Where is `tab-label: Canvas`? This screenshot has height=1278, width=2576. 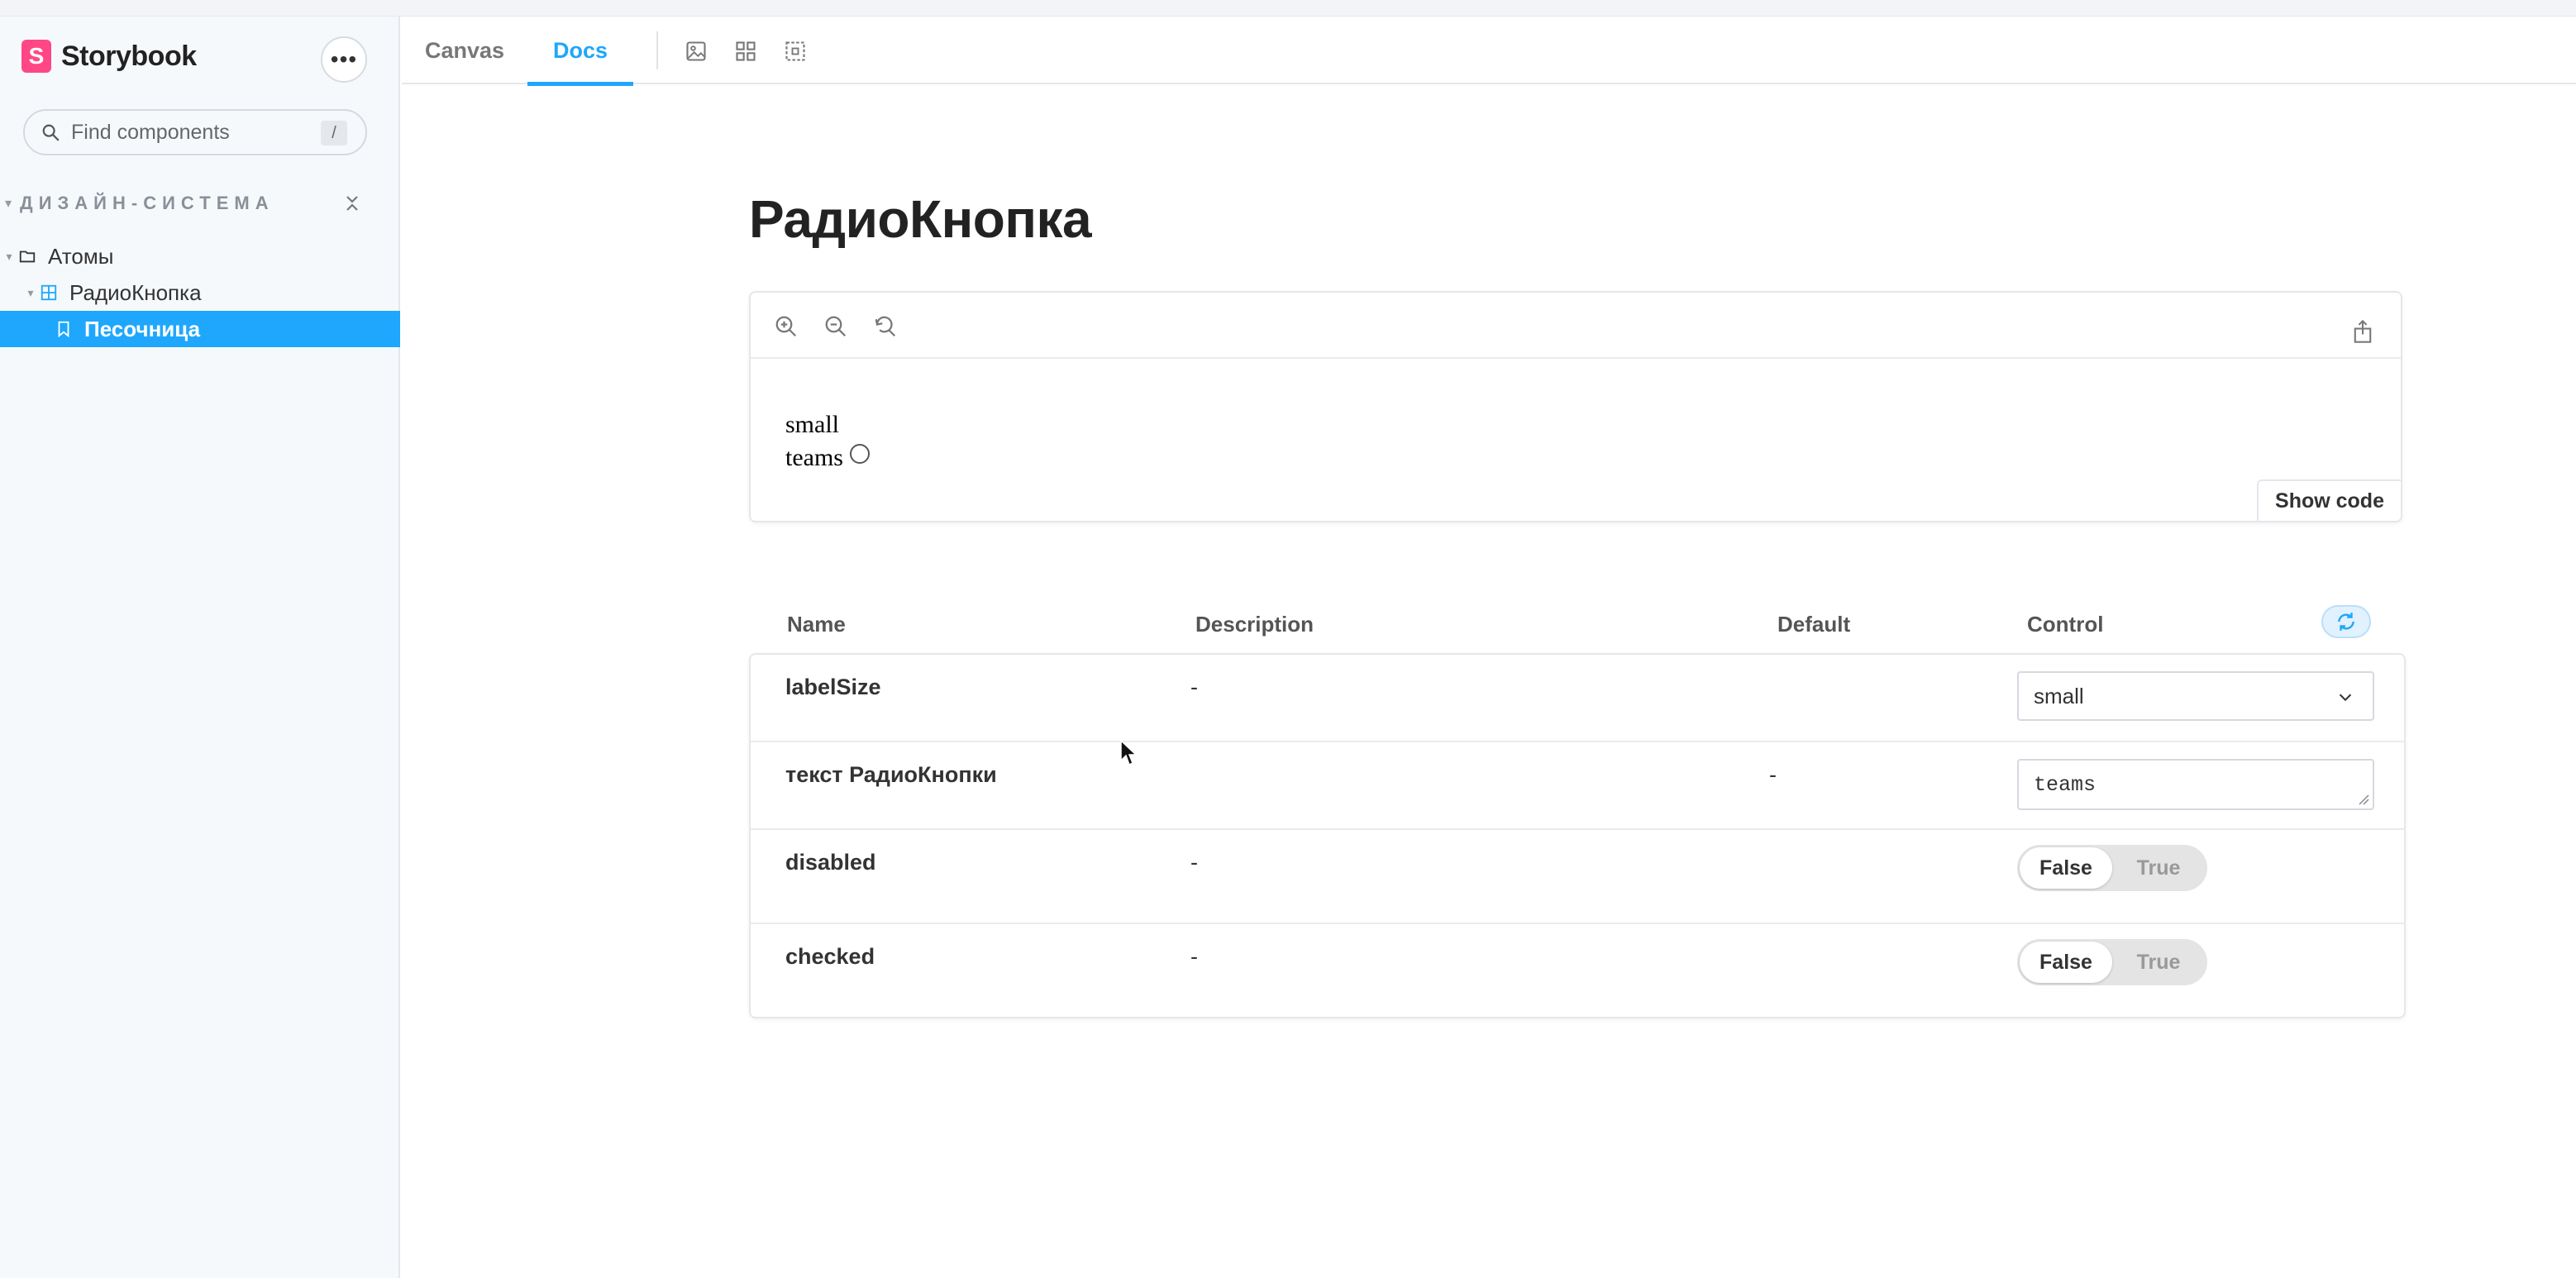 tab-label: Canvas is located at coordinates (465, 50).